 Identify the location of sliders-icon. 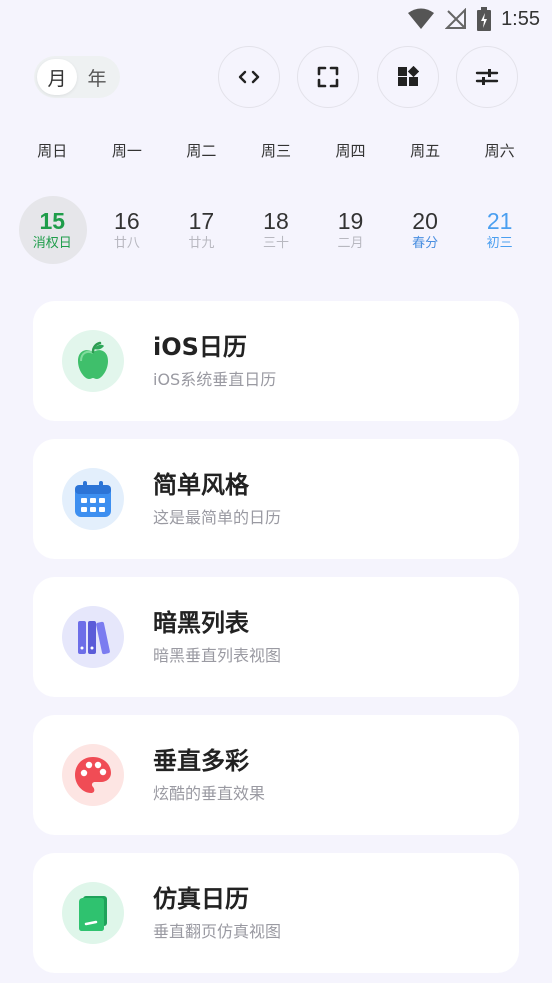
(487, 77).